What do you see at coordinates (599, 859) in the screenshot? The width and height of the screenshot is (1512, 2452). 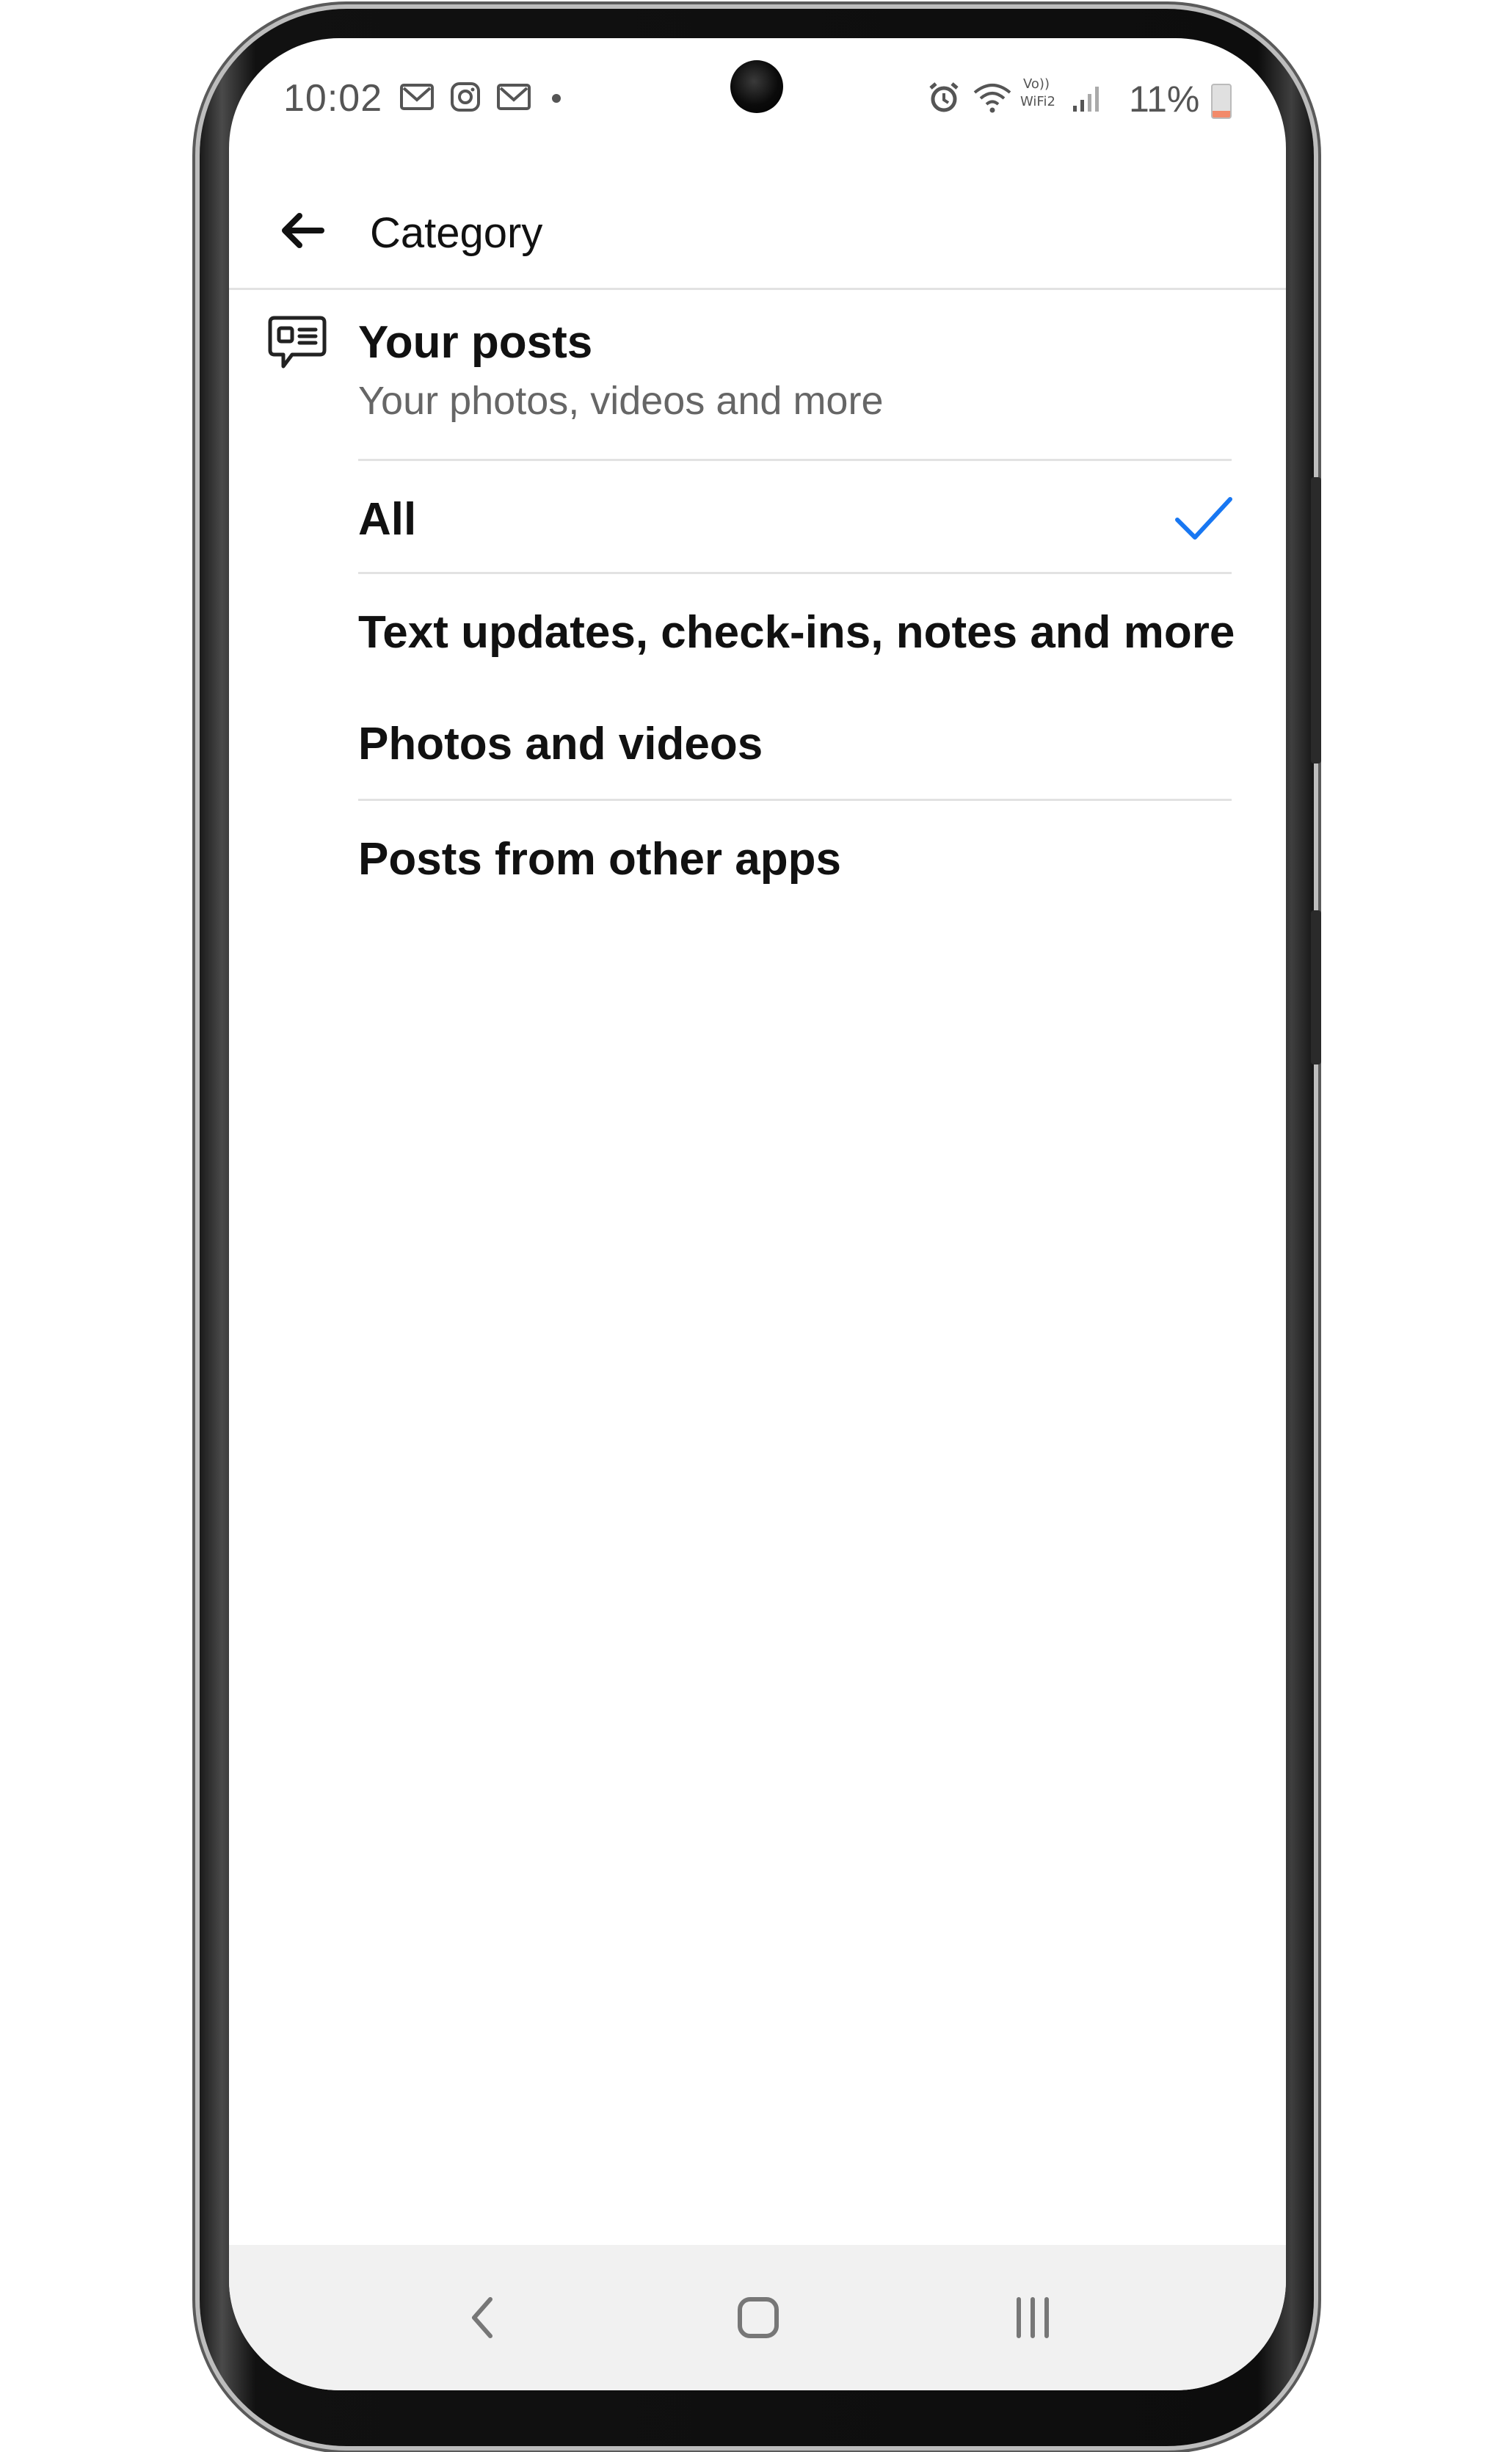 I see `option-label: Posts from other apps` at bounding box center [599, 859].